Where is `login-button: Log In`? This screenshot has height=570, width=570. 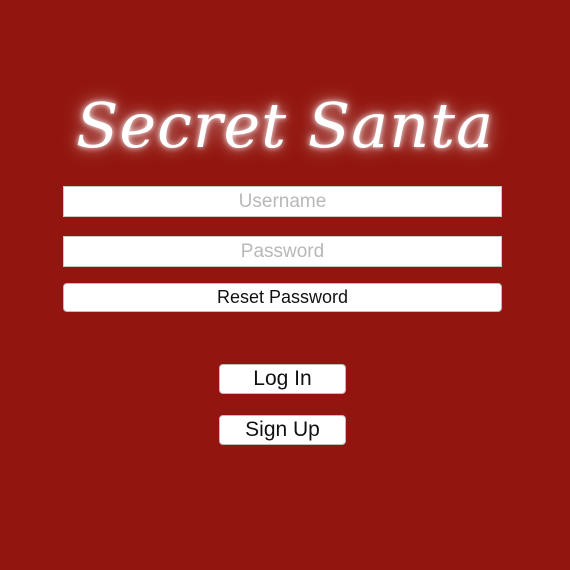
login-button: Log In is located at coordinates (282, 379).